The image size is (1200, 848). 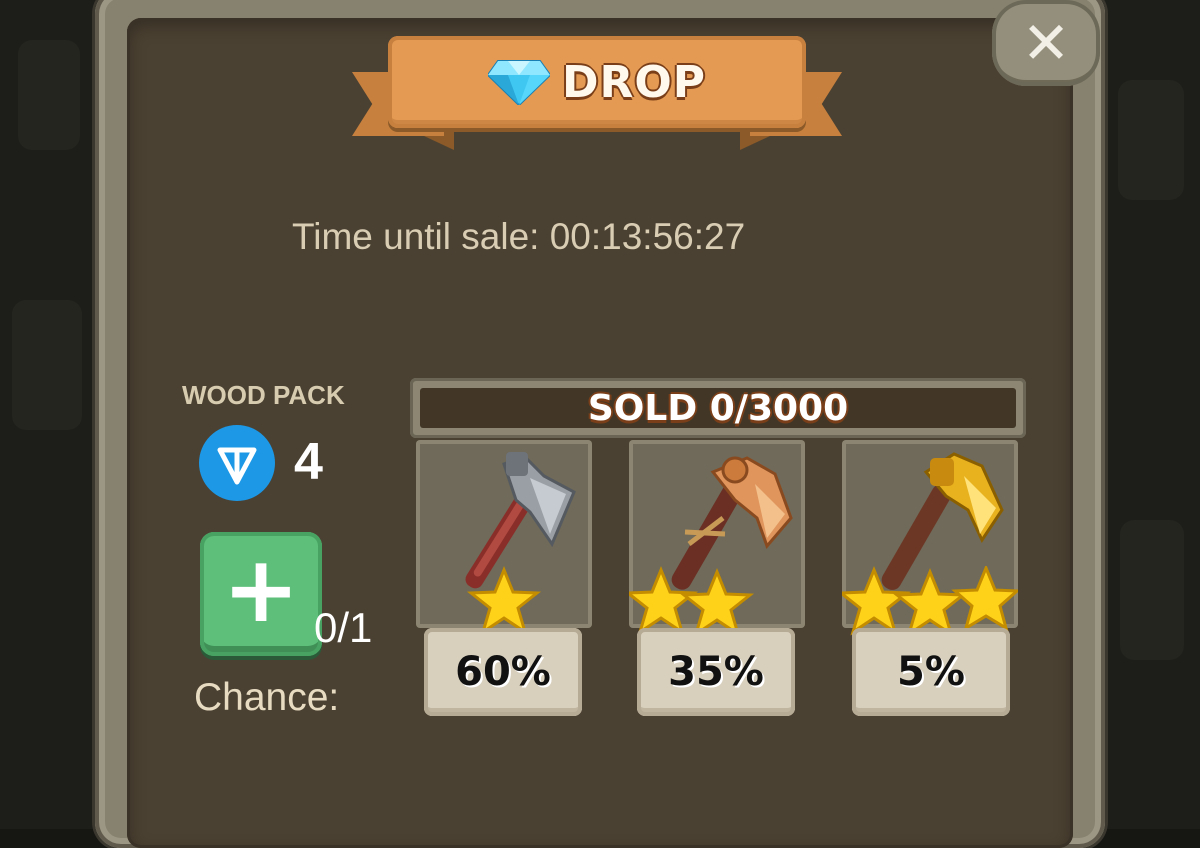 I want to click on chance-box: 60%, so click(x=503, y=672).